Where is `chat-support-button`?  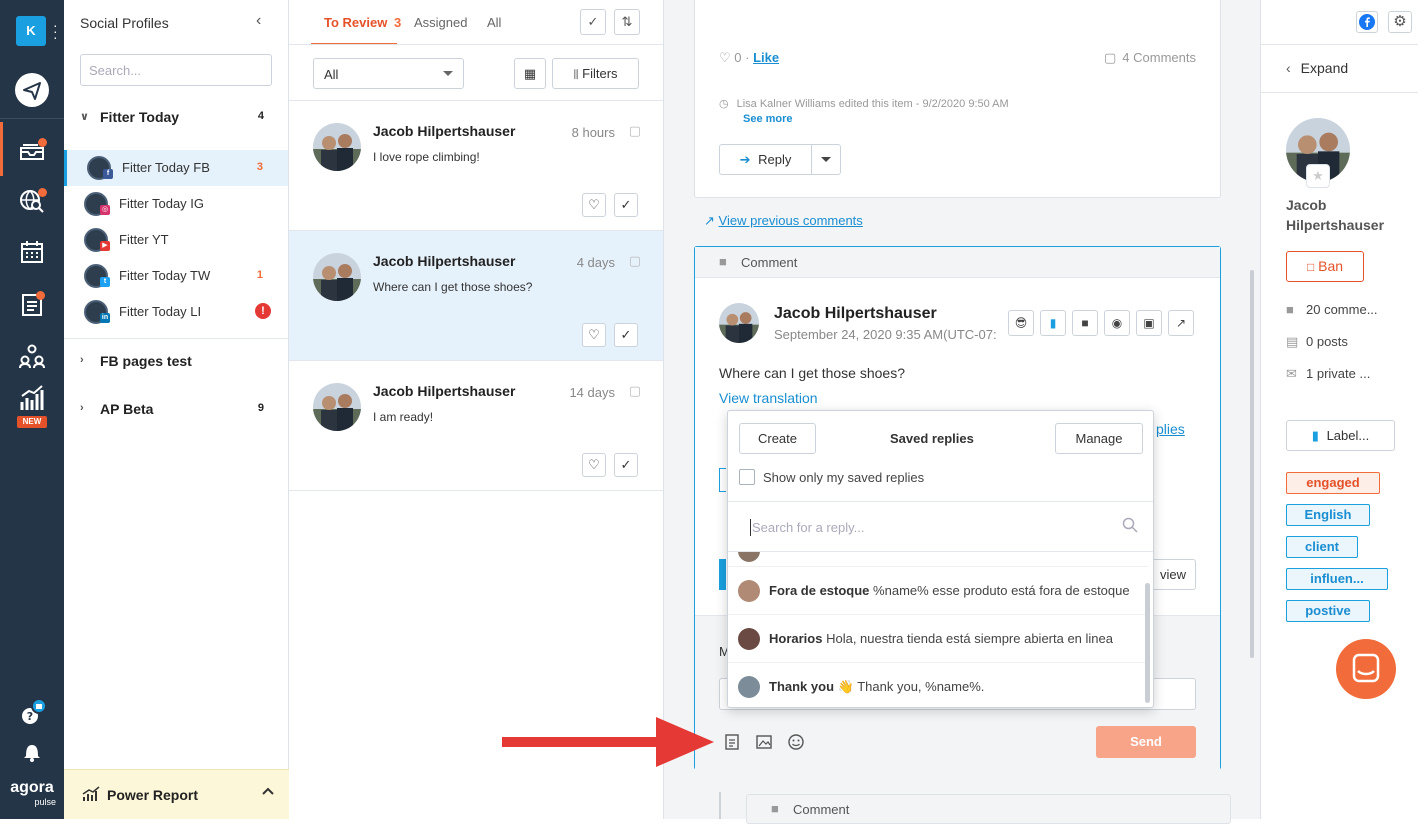 chat-support-button is located at coordinates (1366, 669).